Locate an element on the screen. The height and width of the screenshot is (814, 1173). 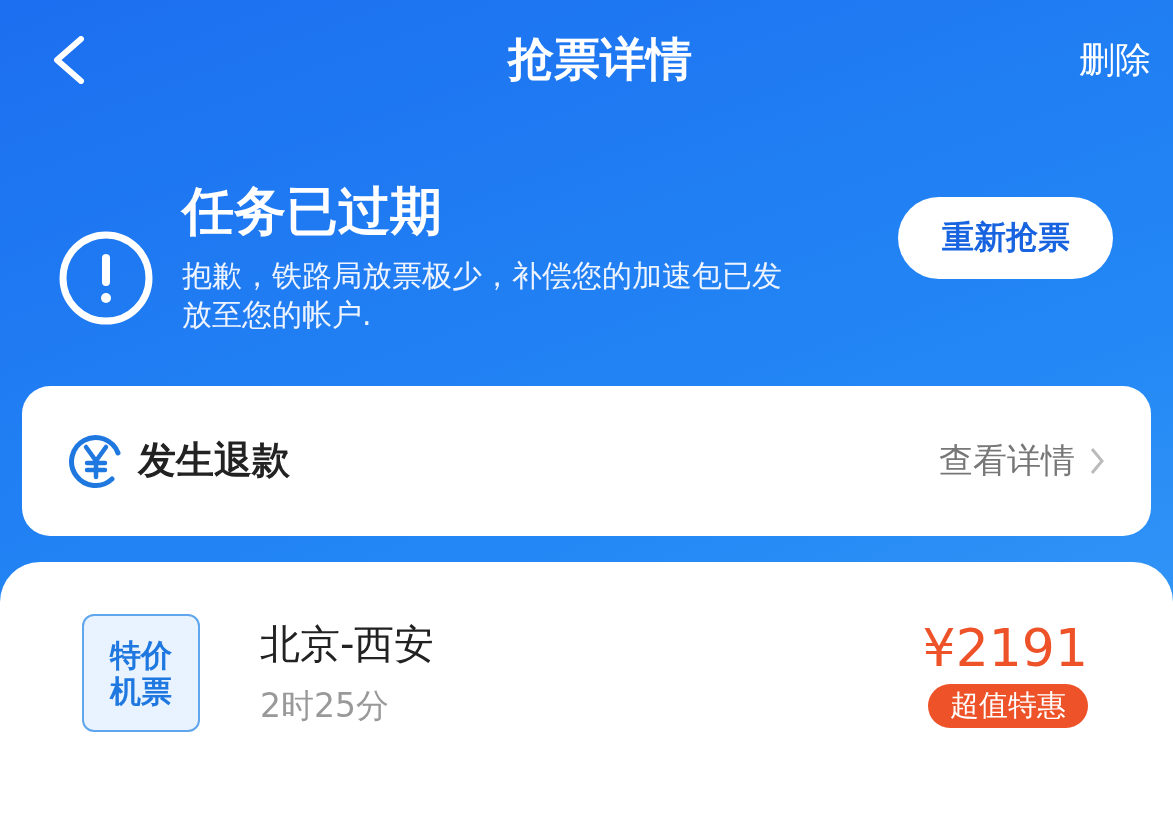
status-title: 任务已过期 is located at coordinates (312, 212).